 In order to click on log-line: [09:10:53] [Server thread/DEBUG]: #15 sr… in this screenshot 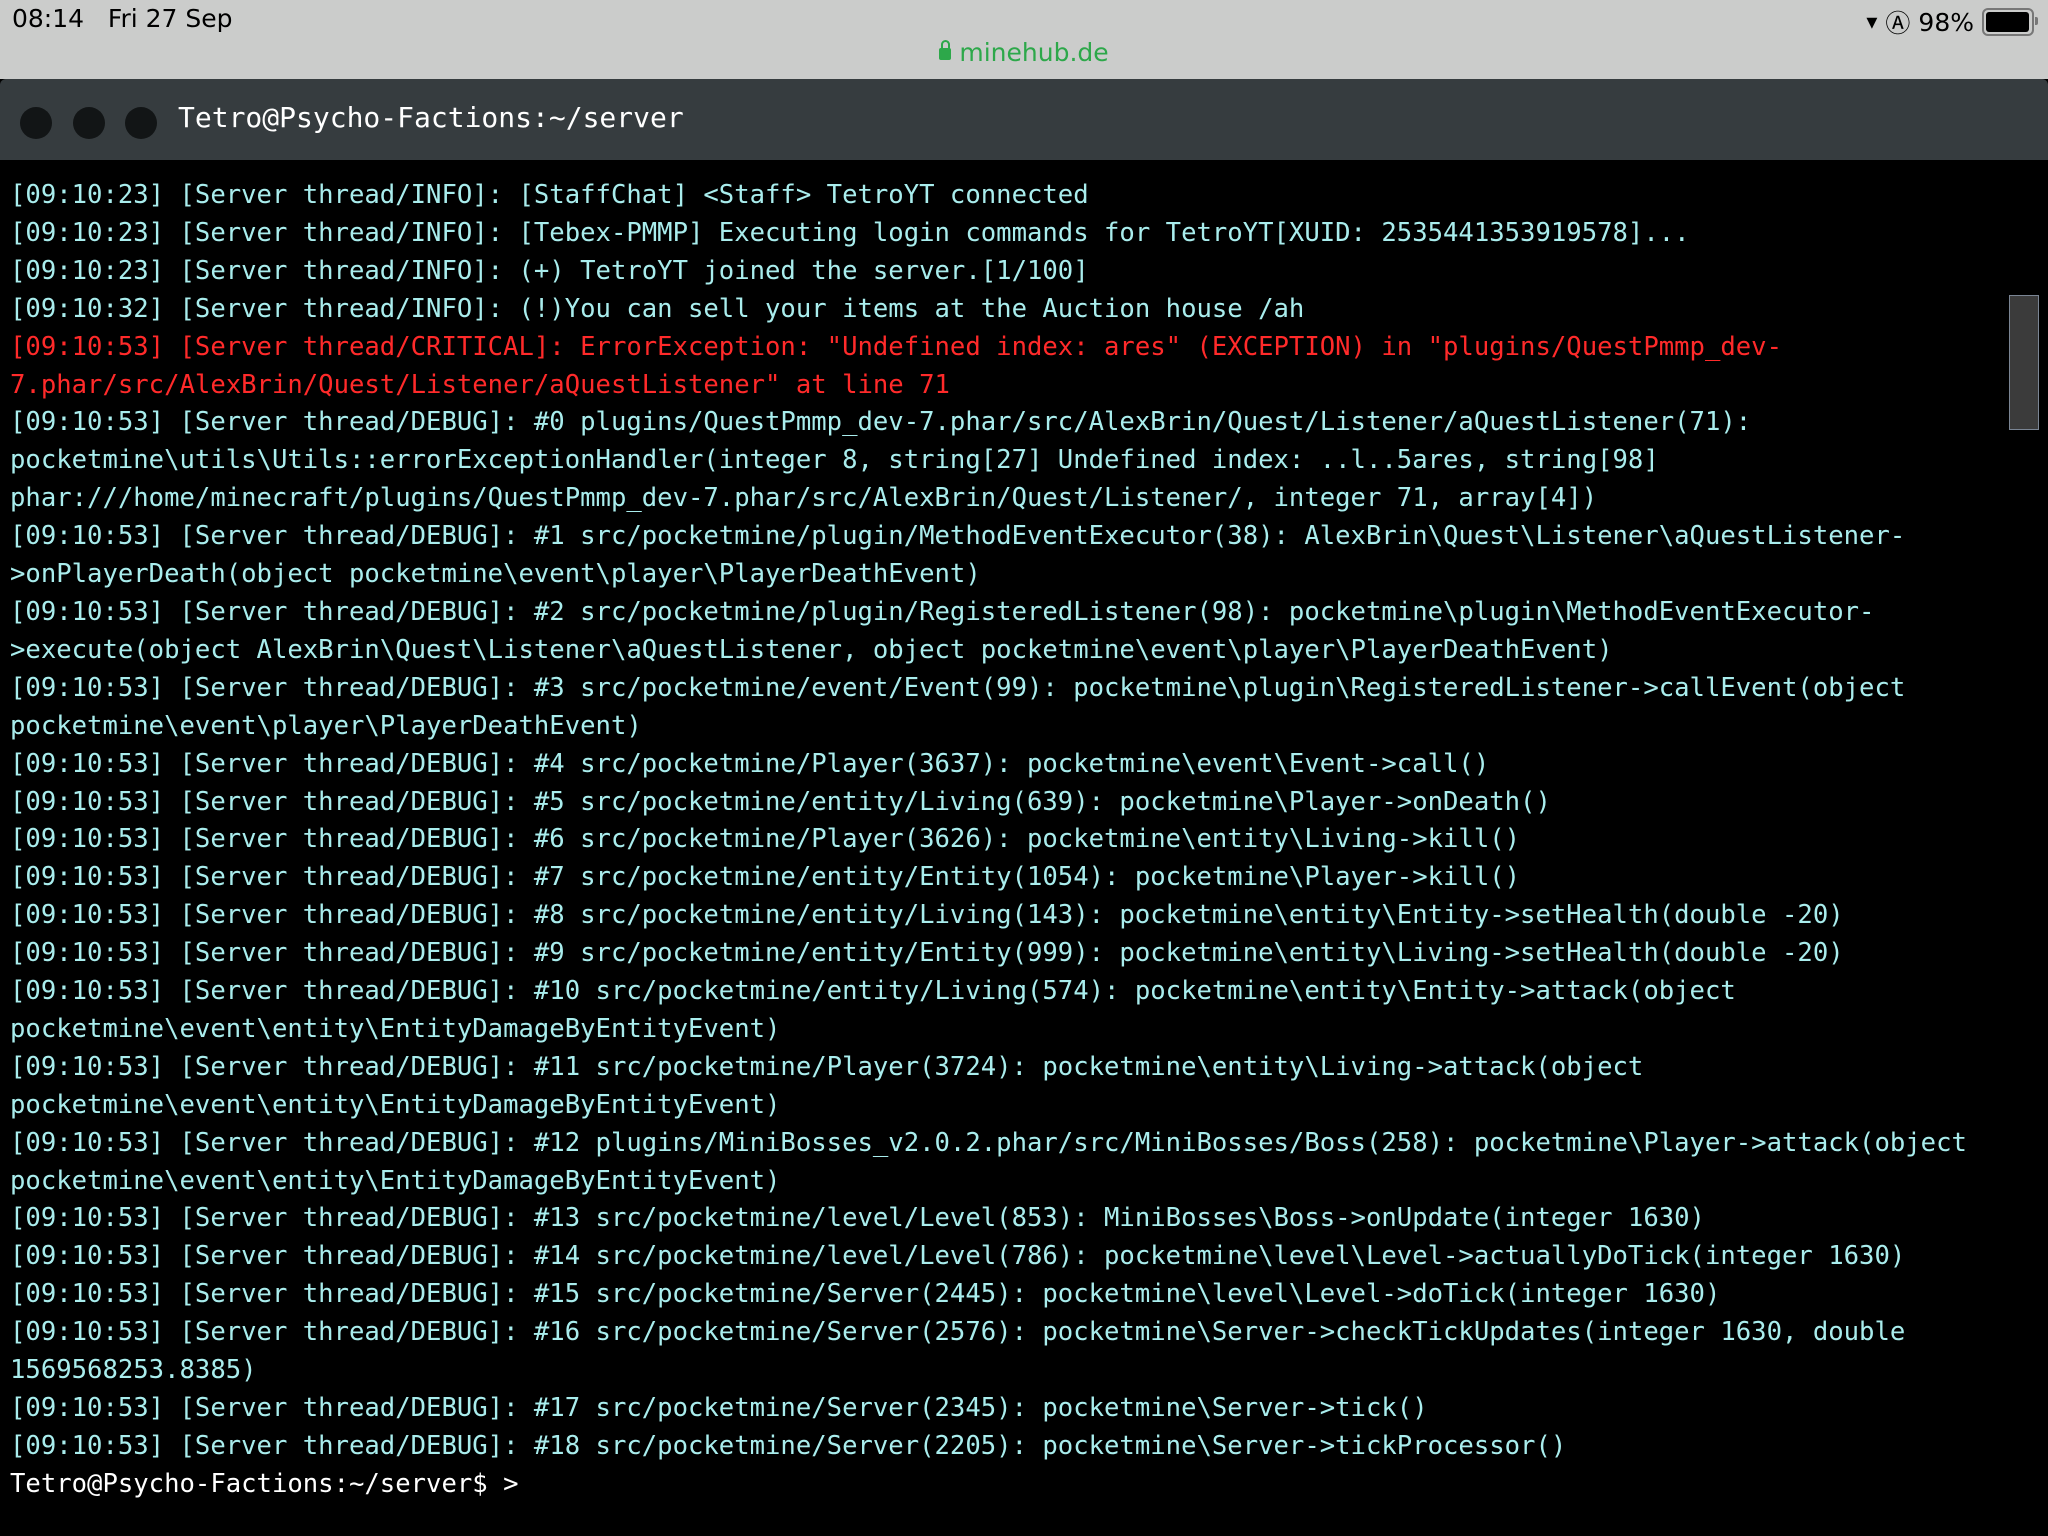, I will do `click(865, 1294)`.